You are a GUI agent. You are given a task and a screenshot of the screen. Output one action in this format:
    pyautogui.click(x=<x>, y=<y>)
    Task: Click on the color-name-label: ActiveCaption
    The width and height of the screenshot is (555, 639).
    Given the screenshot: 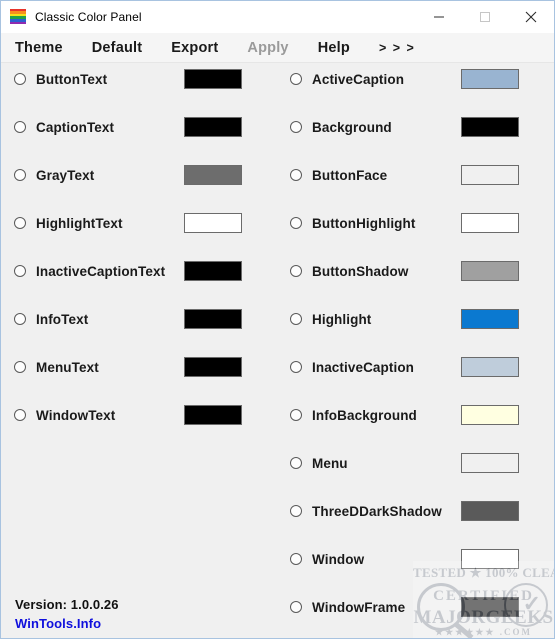 What is the action you would take?
    pyautogui.click(x=358, y=79)
    